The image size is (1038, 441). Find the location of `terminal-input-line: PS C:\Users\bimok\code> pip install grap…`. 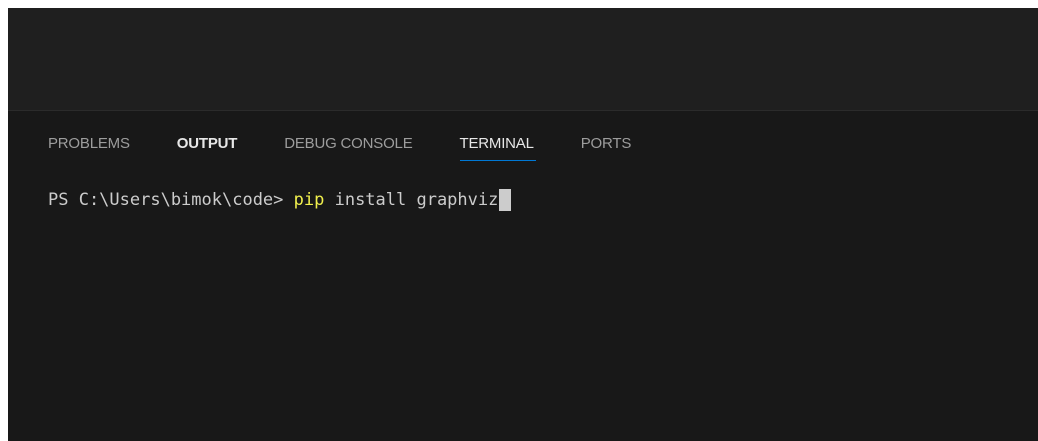

terminal-input-line: PS C:\Users\bimok\code> pip install grap… is located at coordinates (280, 200).